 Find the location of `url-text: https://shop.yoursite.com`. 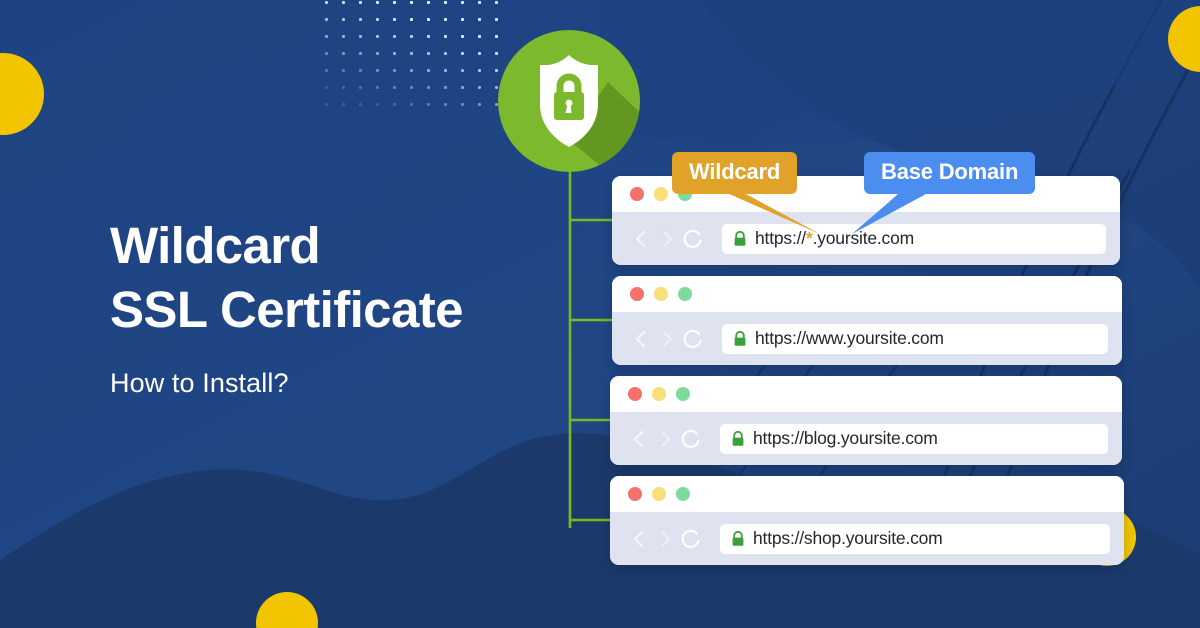

url-text: https://shop.yoursite.com is located at coordinates (848, 538).